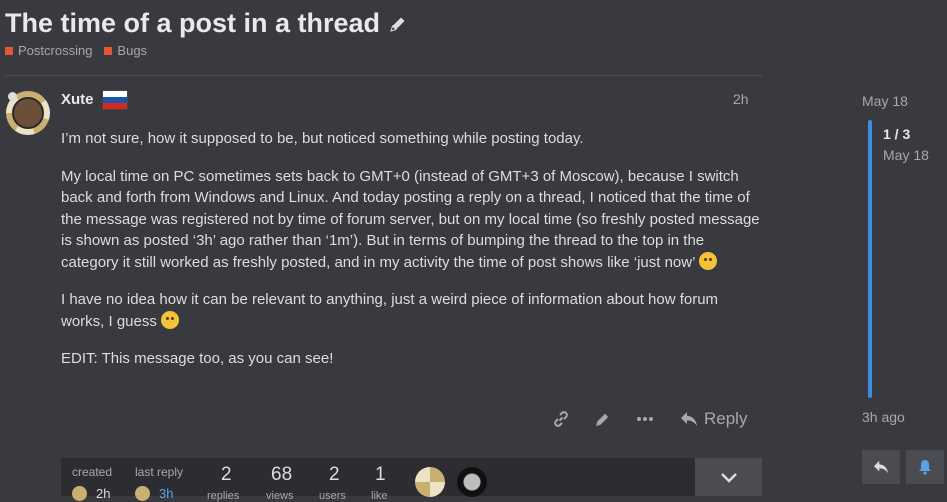 The width and height of the screenshot is (947, 502). Describe the element at coordinates (280, 496) in the screenshot. I see `views-label: views` at that location.